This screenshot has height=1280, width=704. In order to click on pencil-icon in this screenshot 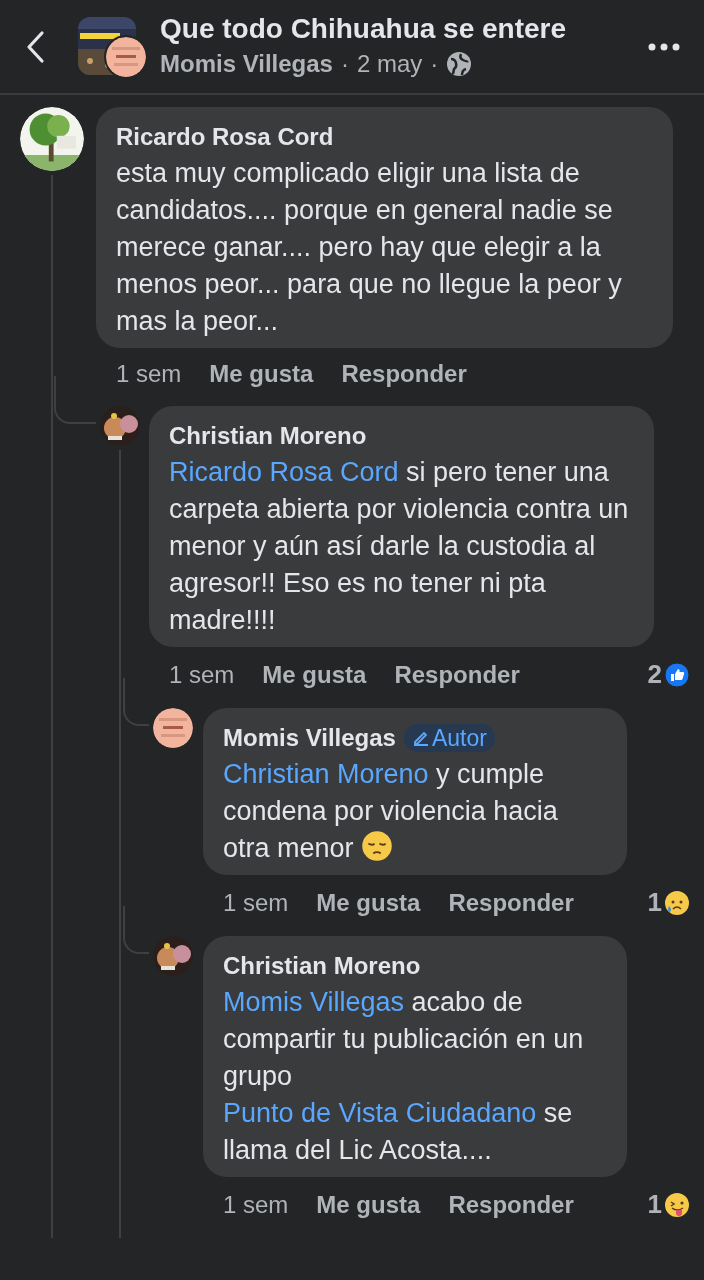, I will do `click(420, 738)`.